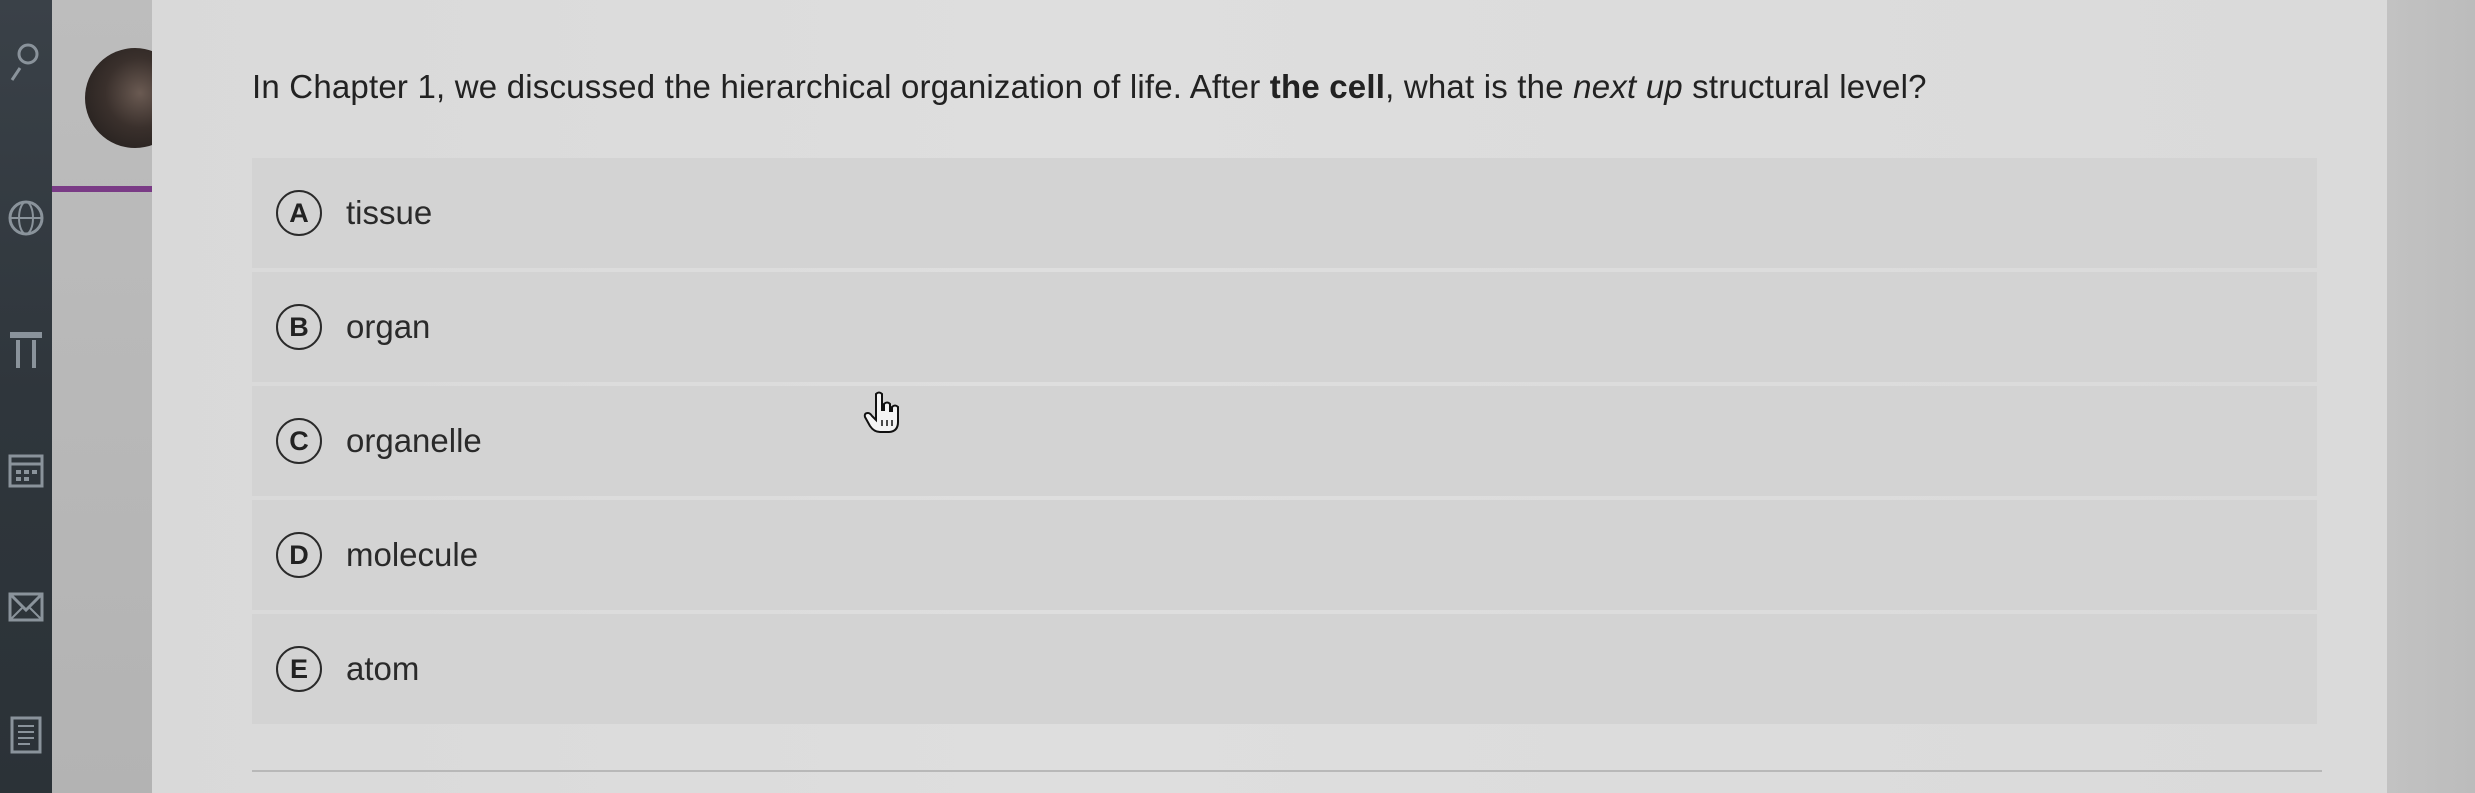 The width and height of the screenshot is (2475, 793). I want to click on question-middle: , what is the, so click(1479, 86).